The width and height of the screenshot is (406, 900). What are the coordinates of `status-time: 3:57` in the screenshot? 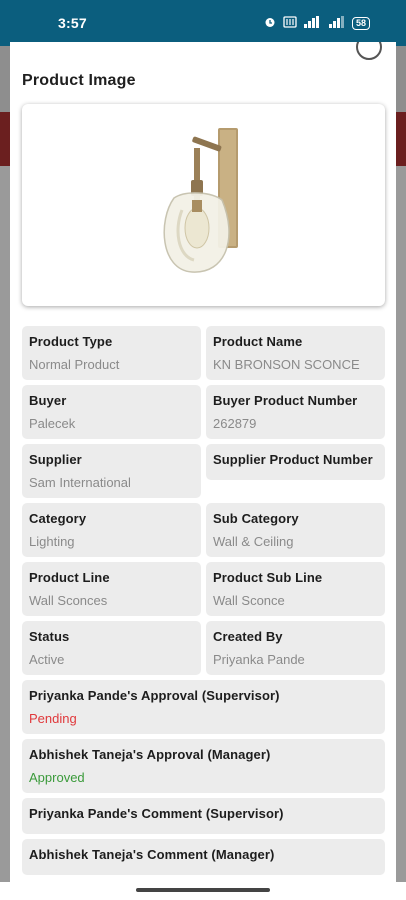 It's located at (72, 23).